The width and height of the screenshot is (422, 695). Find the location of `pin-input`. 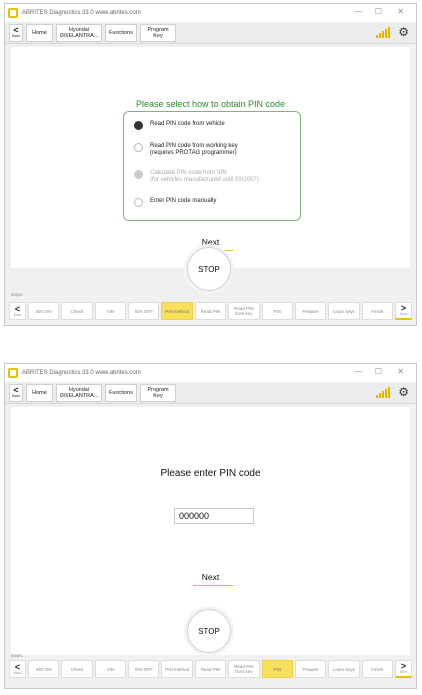

pin-input is located at coordinates (214, 516).